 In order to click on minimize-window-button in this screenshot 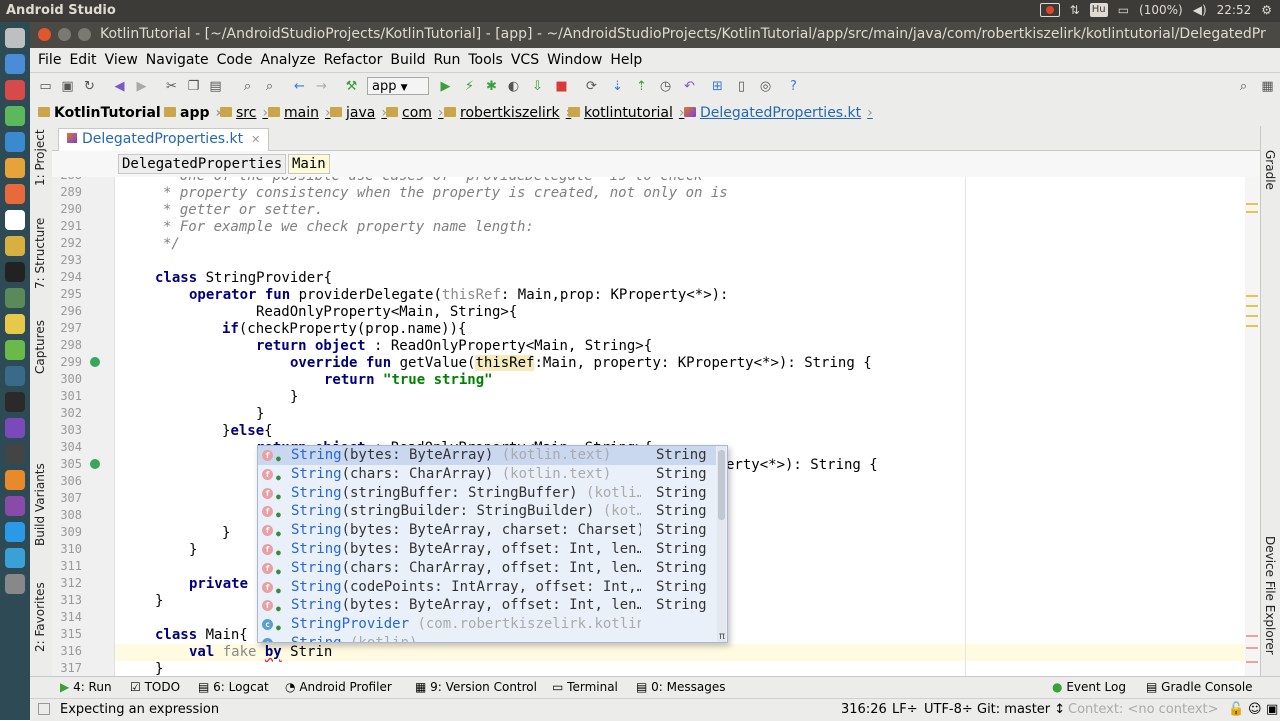, I will do `click(64, 34)`.